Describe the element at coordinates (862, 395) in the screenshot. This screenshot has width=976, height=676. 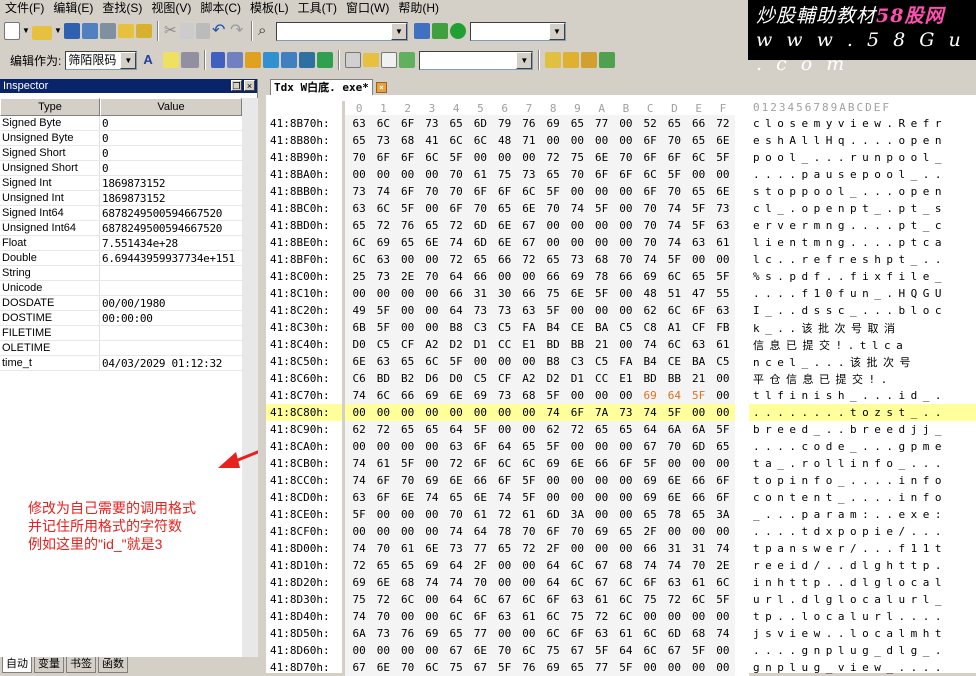
I see `hex-ascii: tlfinish_...id_.` at that location.